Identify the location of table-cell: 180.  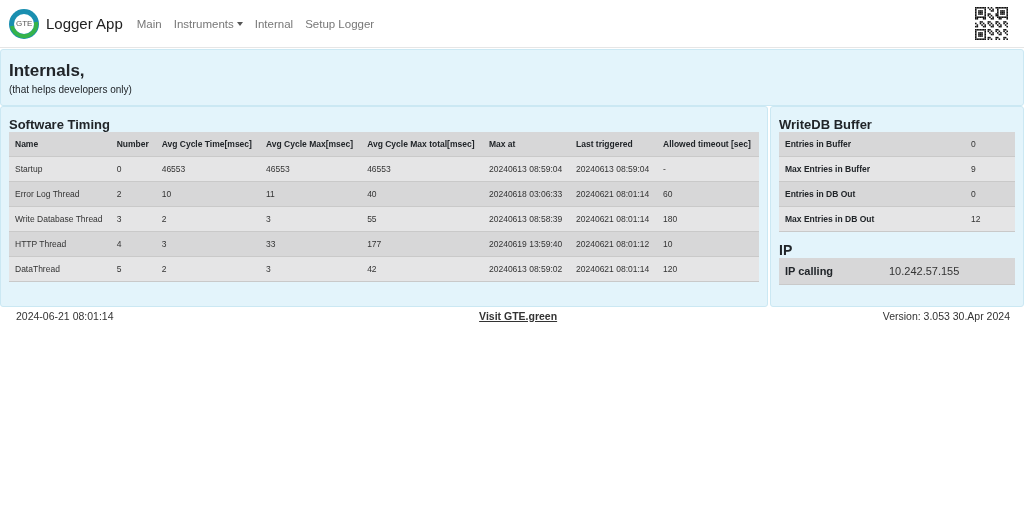
(708, 219).